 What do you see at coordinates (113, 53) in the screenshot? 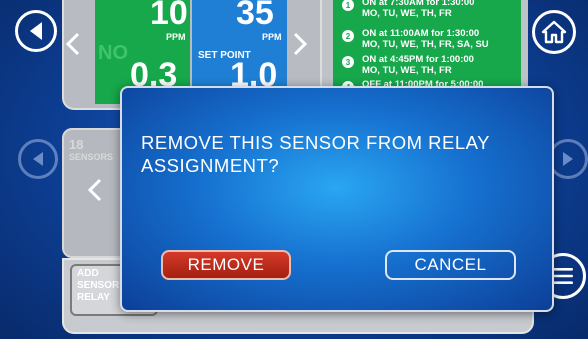
I see `faded-label: NO` at bounding box center [113, 53].